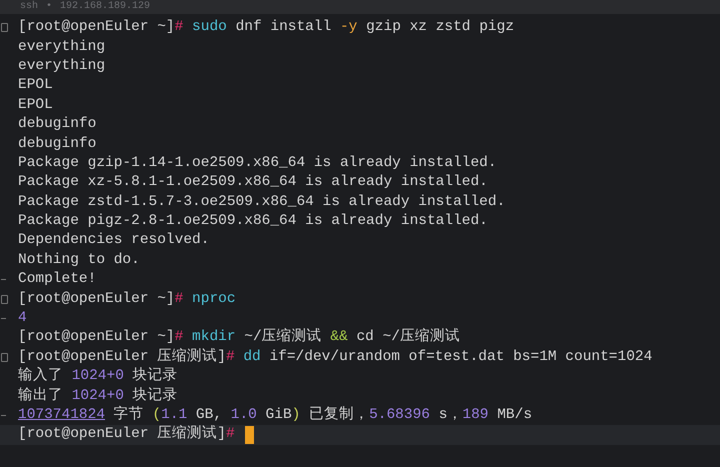 This screenshot has width=720, height=467. Describe the element at coordinates (98, 396) in the screenshot. I see `terminal-line: 输出了 1024+0 块记录` at that location.